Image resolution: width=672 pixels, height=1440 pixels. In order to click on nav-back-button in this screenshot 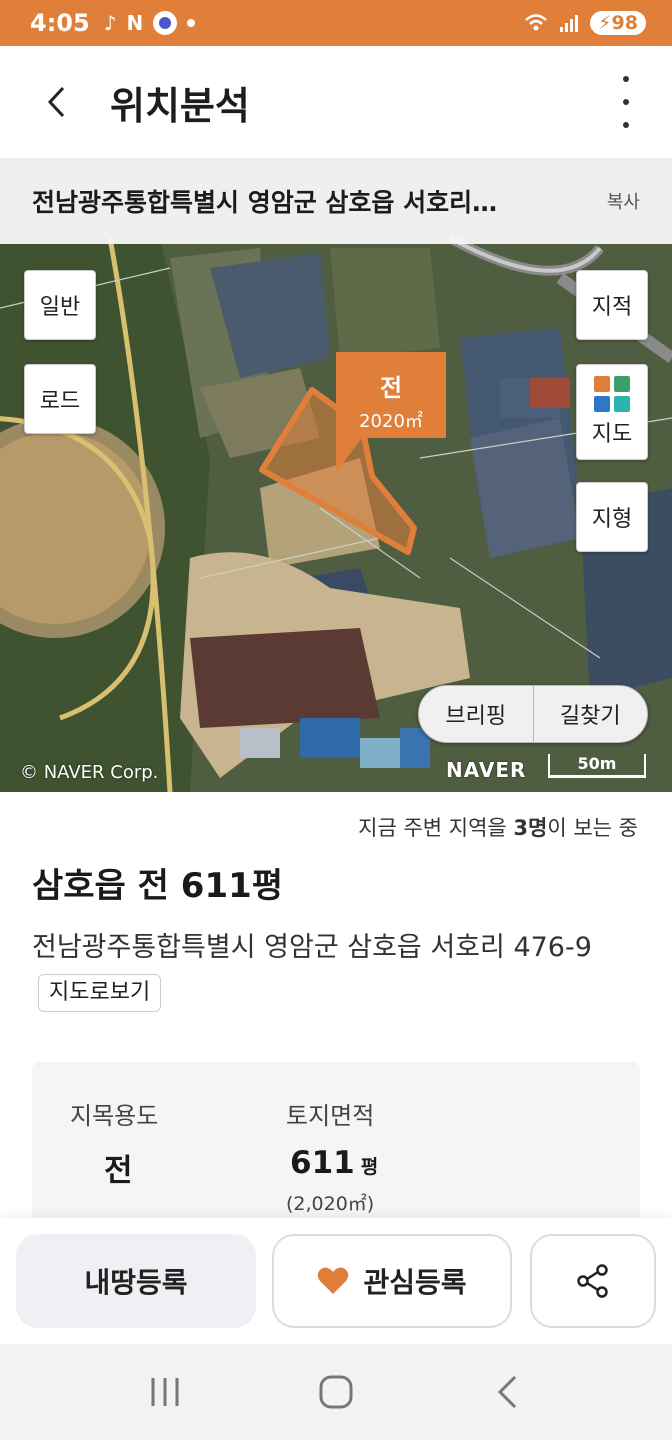, I will do `click(507, 1392)`.